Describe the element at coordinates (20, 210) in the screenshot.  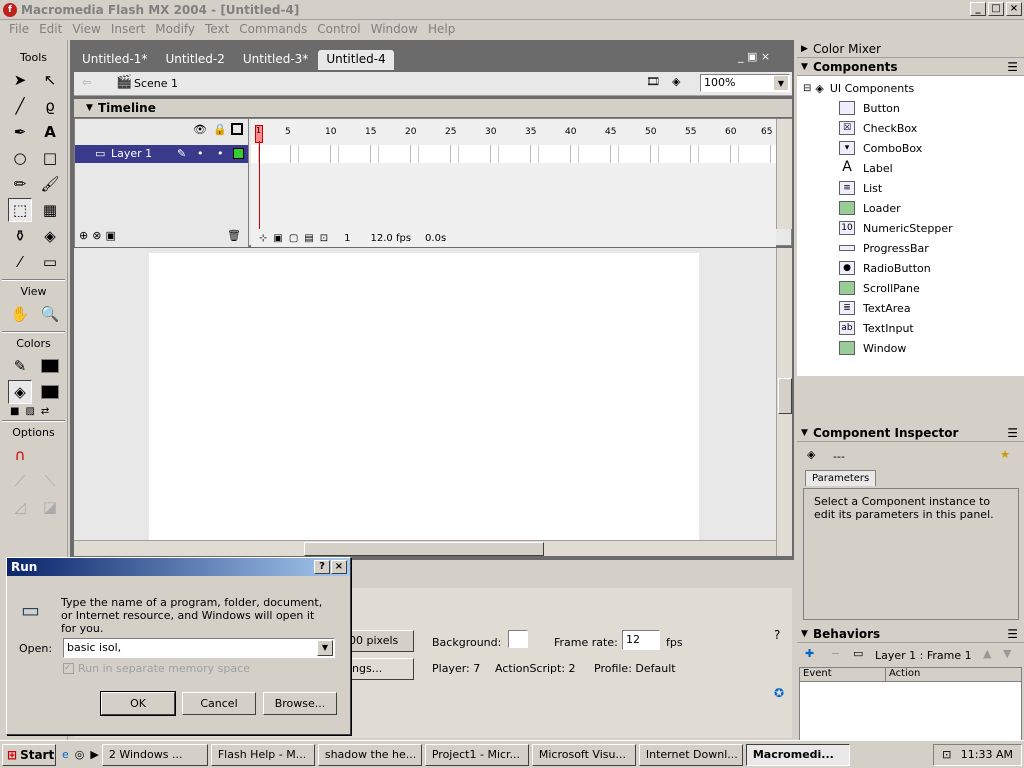
I see `free-transform-tool-icon: ⬚` at that location.